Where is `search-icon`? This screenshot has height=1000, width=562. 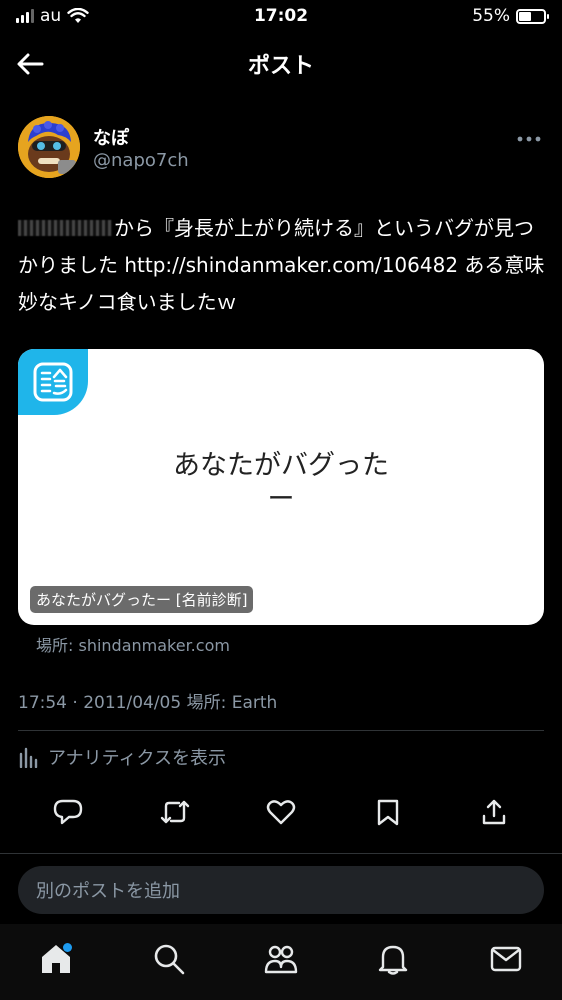 search-icon is located at coordinates (169, 959).